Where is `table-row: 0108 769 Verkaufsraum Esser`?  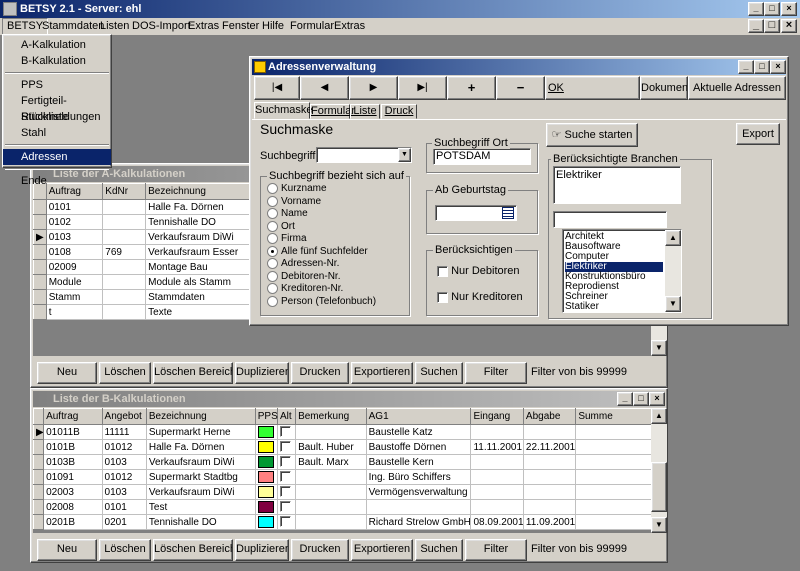 table-row: 0108 769 Verkaufsraum Esser is located at coordinates (158, 252).